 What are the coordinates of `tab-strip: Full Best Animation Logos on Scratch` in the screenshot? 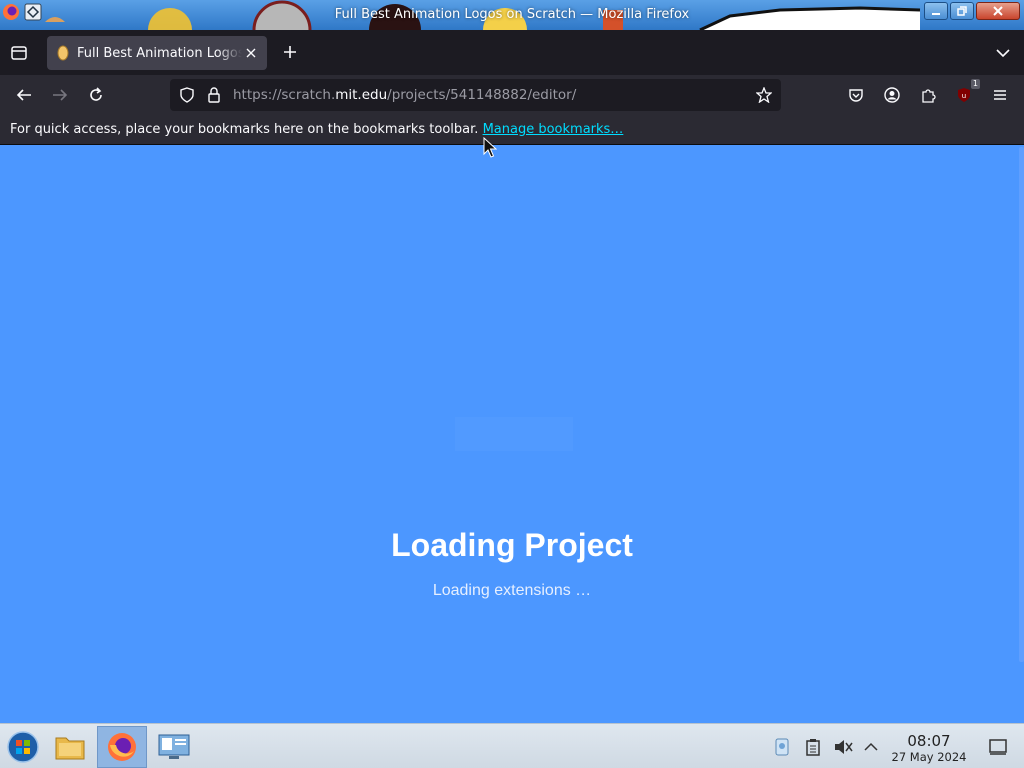 It's located at (512, 52).